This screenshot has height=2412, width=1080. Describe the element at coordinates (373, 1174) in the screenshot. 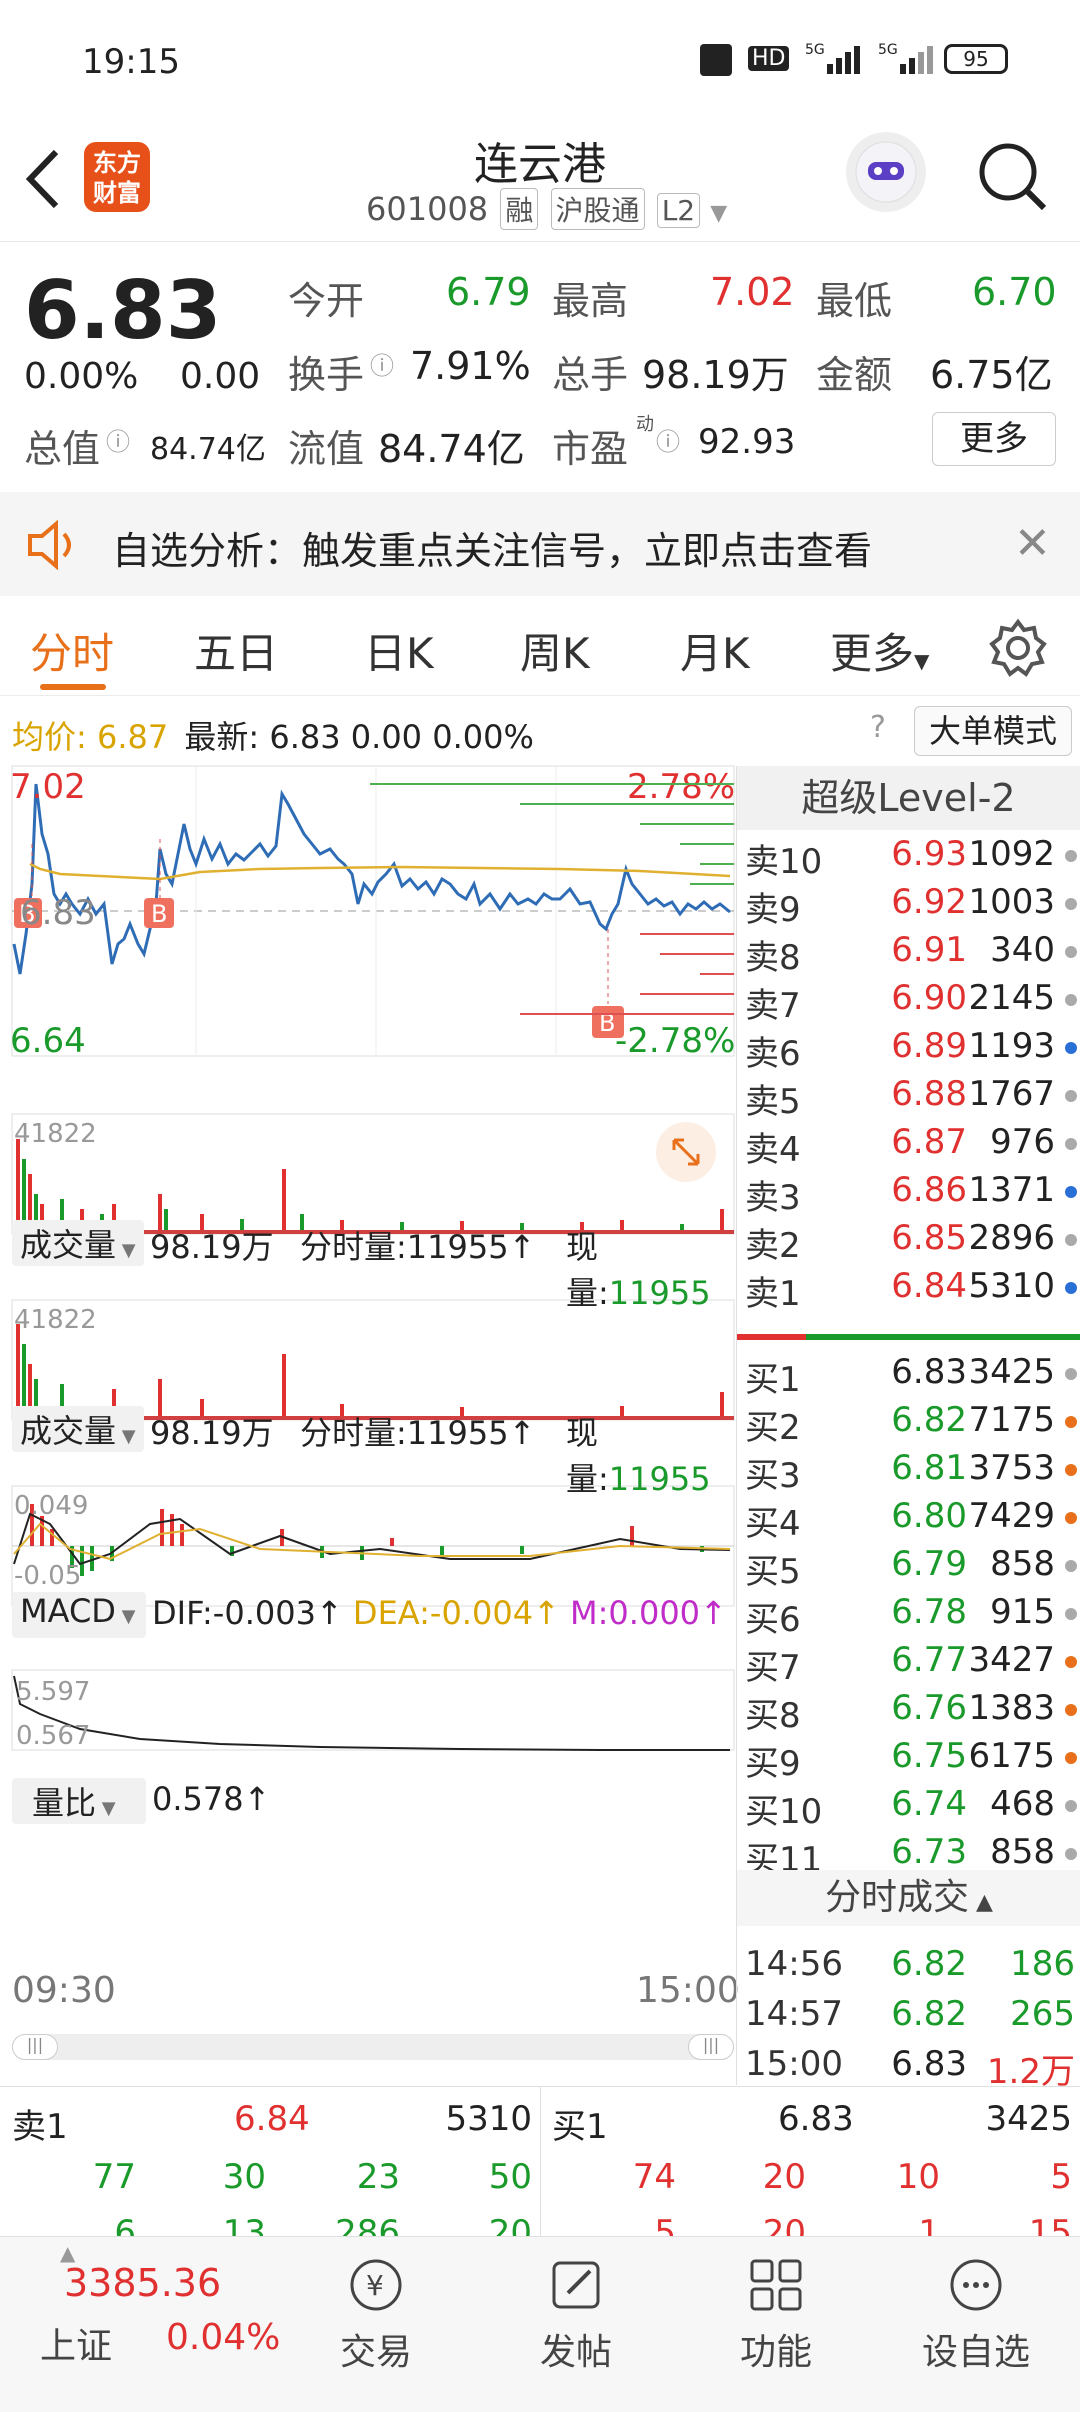

I see `vol-frame` at that location.